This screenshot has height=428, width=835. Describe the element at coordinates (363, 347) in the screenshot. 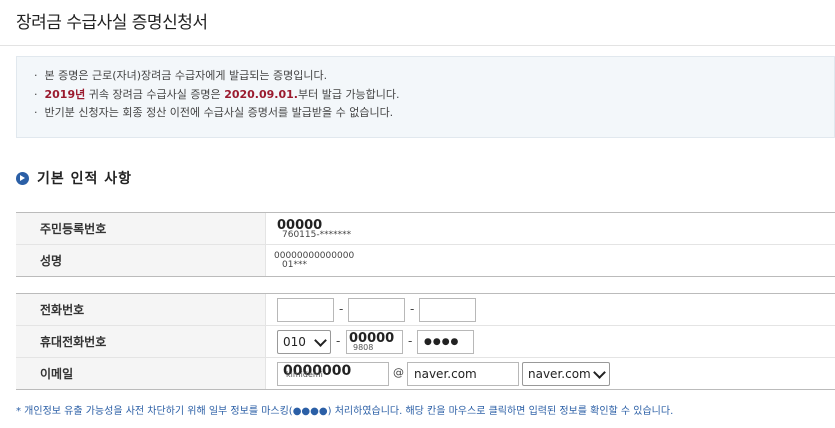

I see `mobile-mid-detail: 9808` at that location.